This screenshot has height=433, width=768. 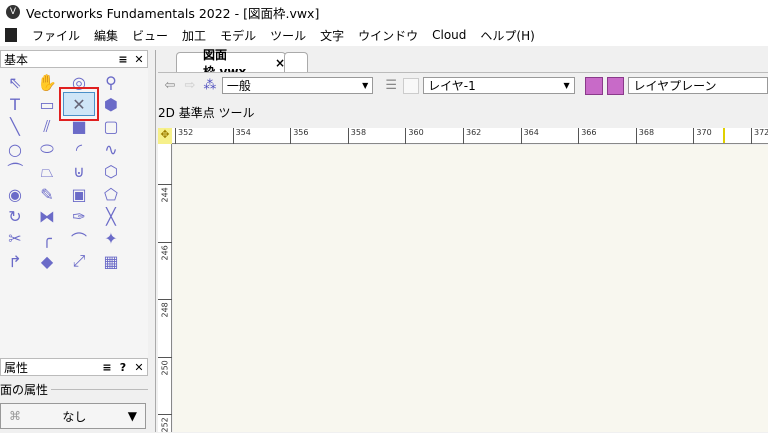 I want to click on menu-item: ビュー, so click(x=150, y=35).